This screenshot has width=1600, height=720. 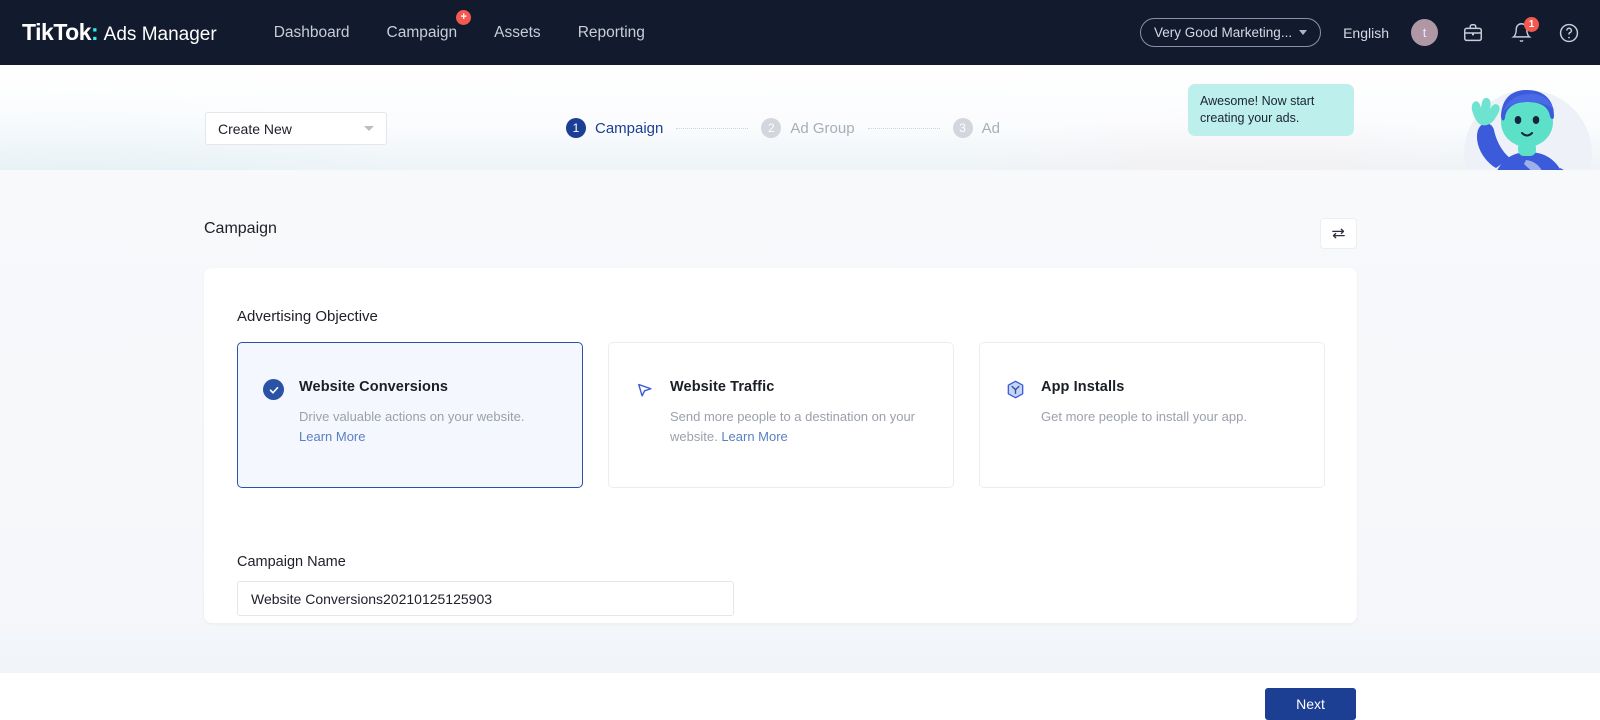 I want to click on nav-right-cluster: Very Good Marketing... English t 1, so click(x=1361, y=32).